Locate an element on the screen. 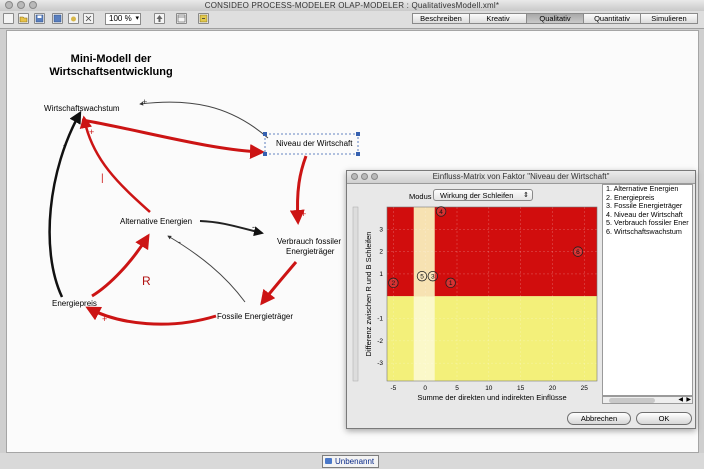  matrix-y-tick-label: -2 is located at coordinates (380, 341).